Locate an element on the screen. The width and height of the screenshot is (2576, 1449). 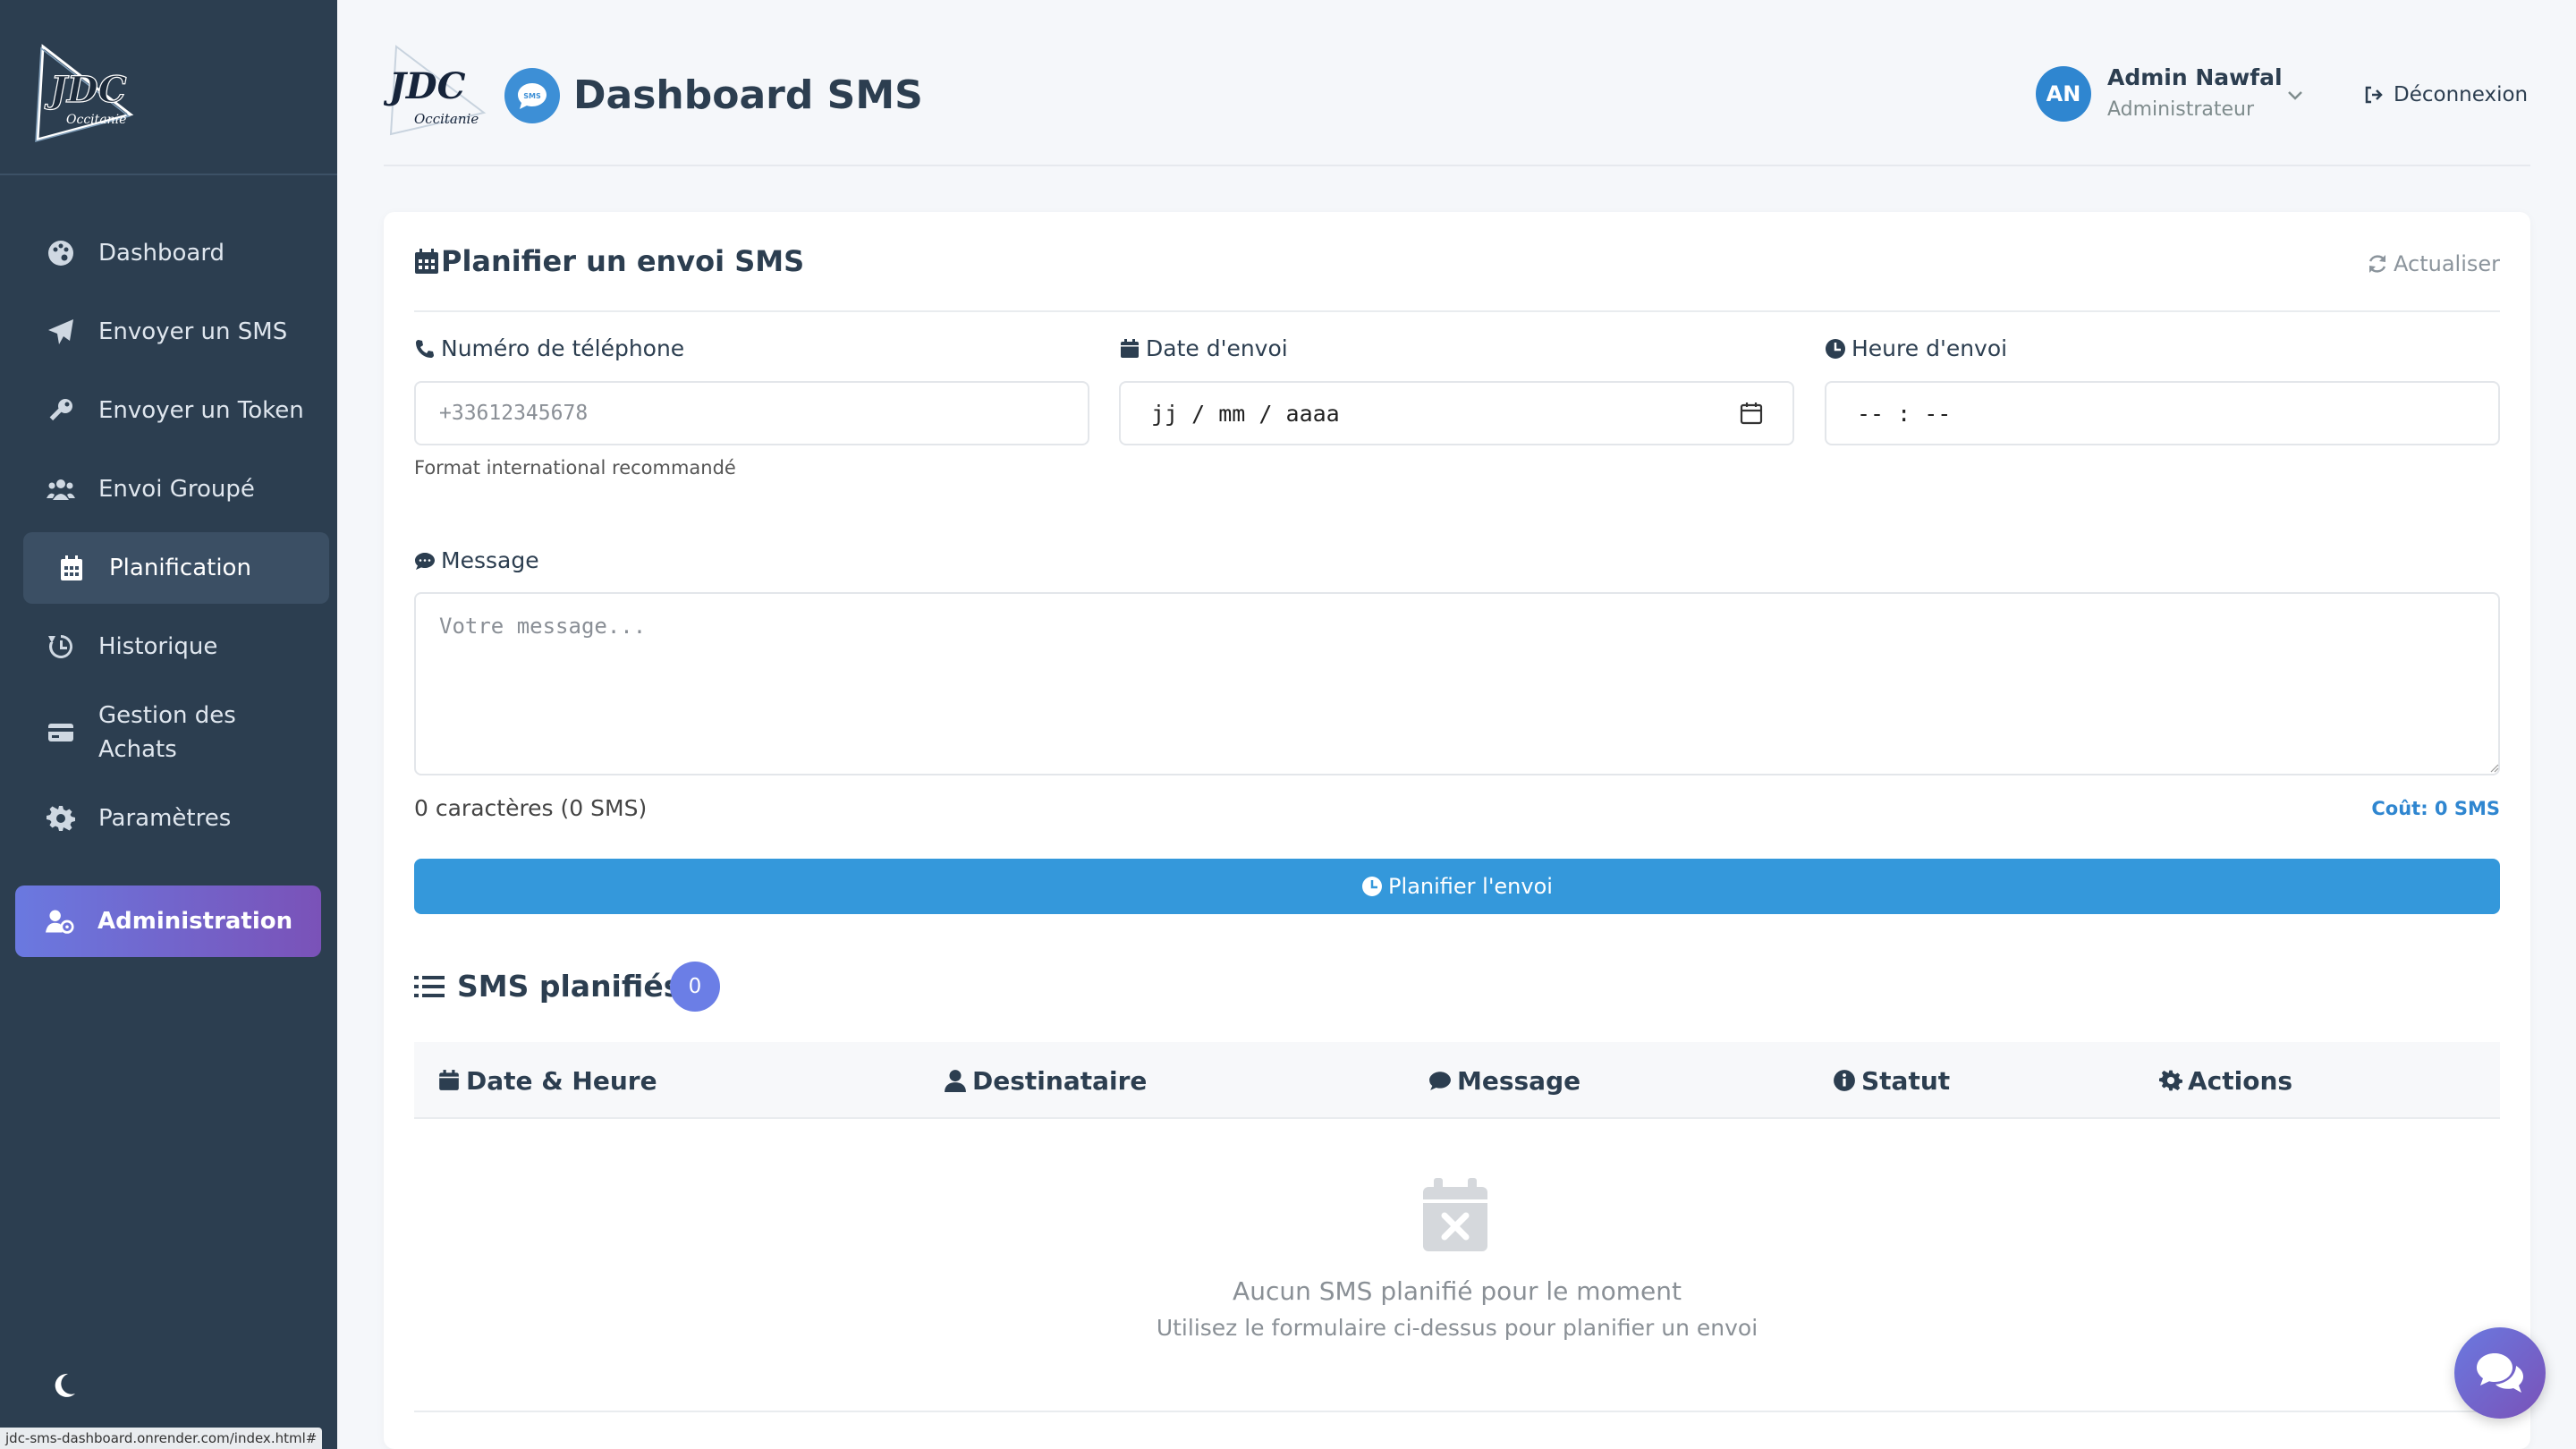
date-input: jj / mm / aaaa is located at coordinates (1456, 413).